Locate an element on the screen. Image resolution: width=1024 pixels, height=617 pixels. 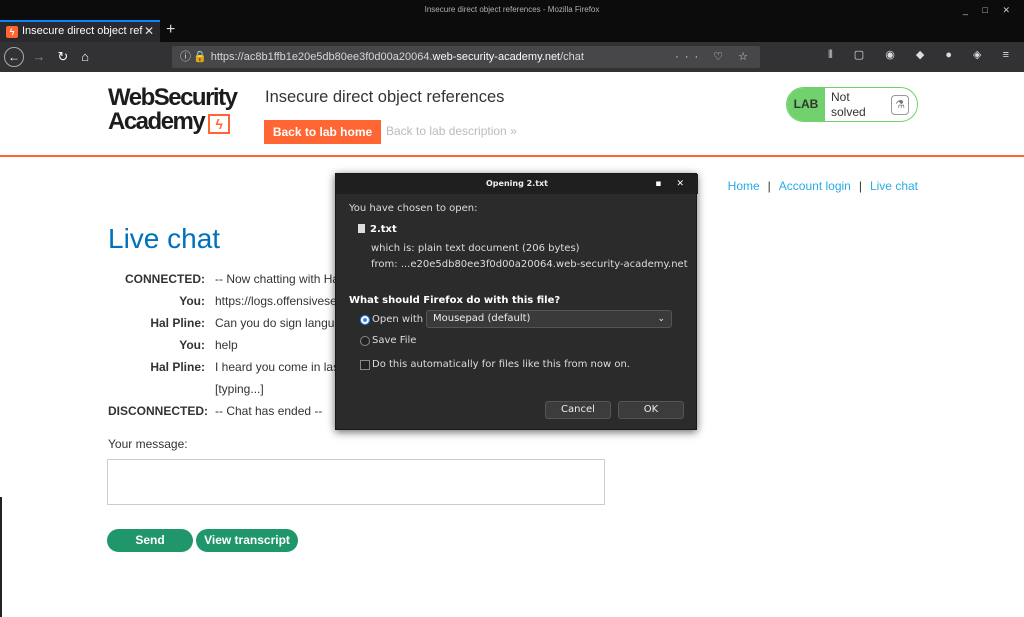
favicon-icon: ϟ is located at coordinates (12, 32).